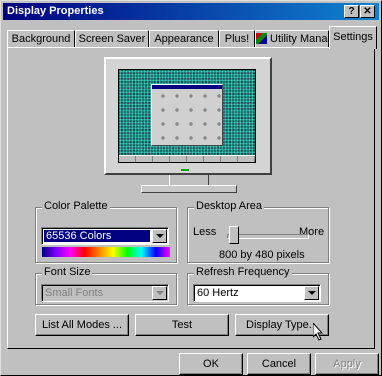  Describe the element at coordinates (353, 37) in the screenshot. I see `tab-settings: Settings` at that location.